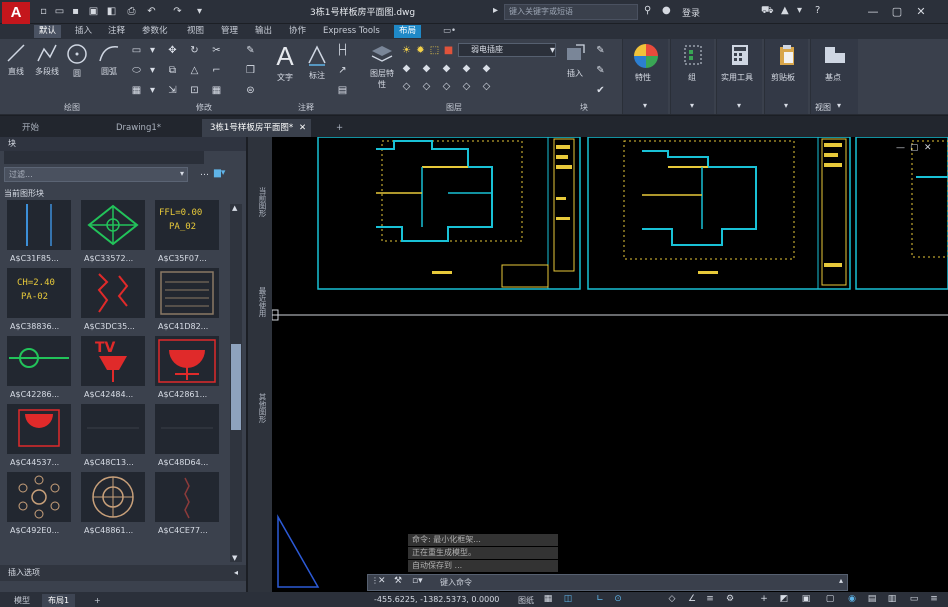  Describe the element at coordinates (764, 599) in the screenshot. I see `plus-icon: +` at that location.